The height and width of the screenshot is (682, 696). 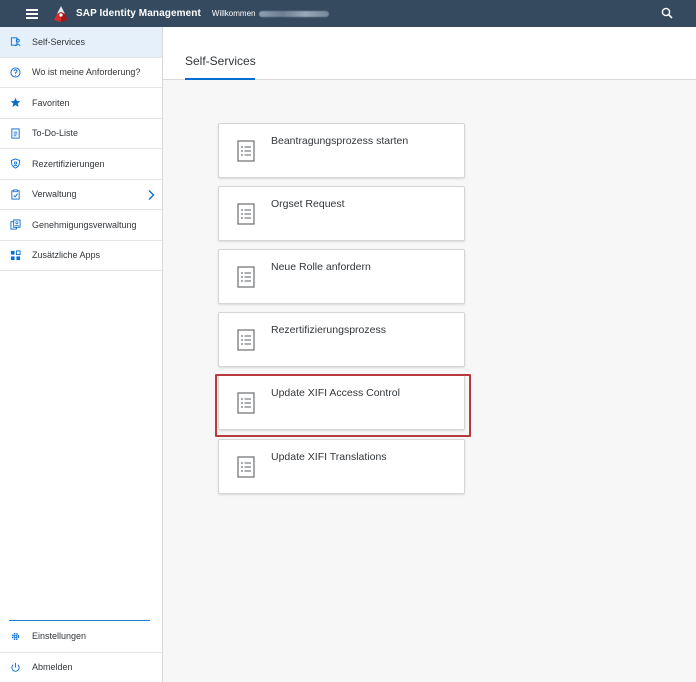 What do you see at coordinates (321, 267) in the screenshot?
I see `tile-label: Neue Rolle anfordern` at bounding box center [321, 267].